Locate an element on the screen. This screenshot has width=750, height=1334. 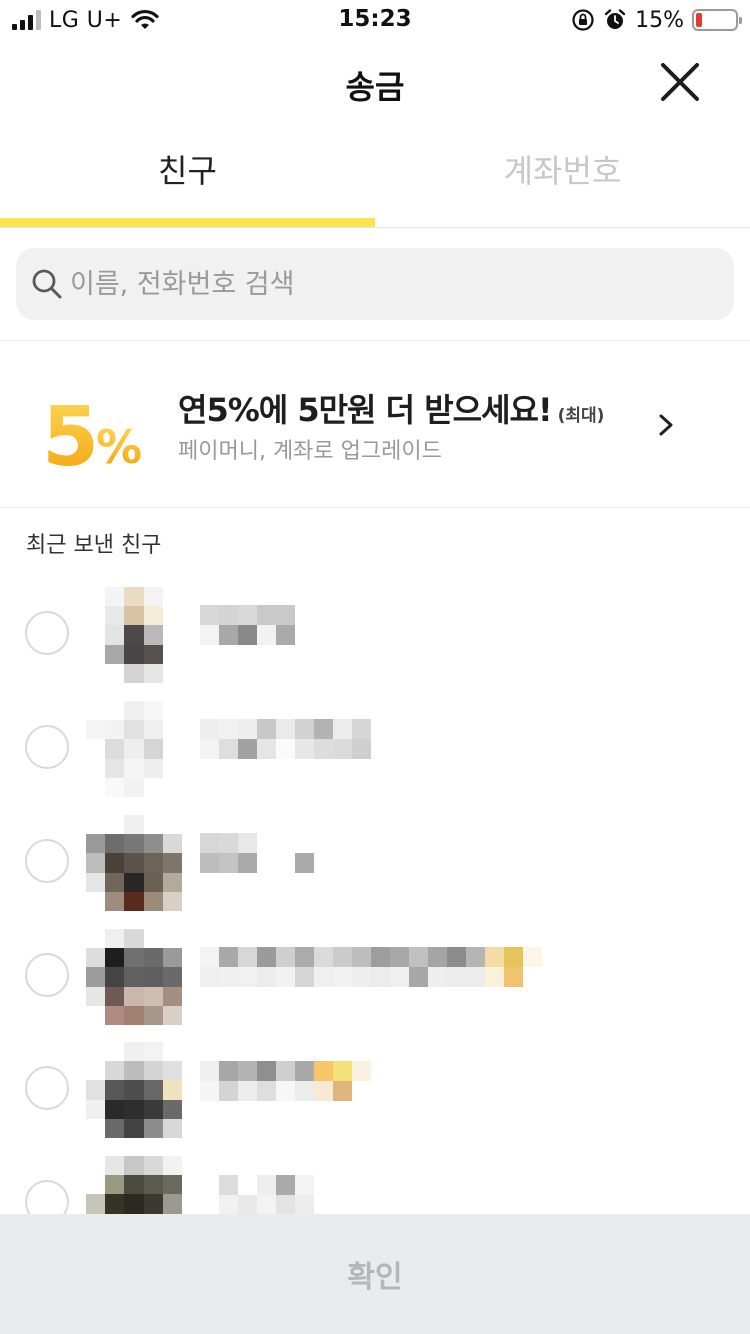
chevron-right-icon is located at coordinates (666, 425).